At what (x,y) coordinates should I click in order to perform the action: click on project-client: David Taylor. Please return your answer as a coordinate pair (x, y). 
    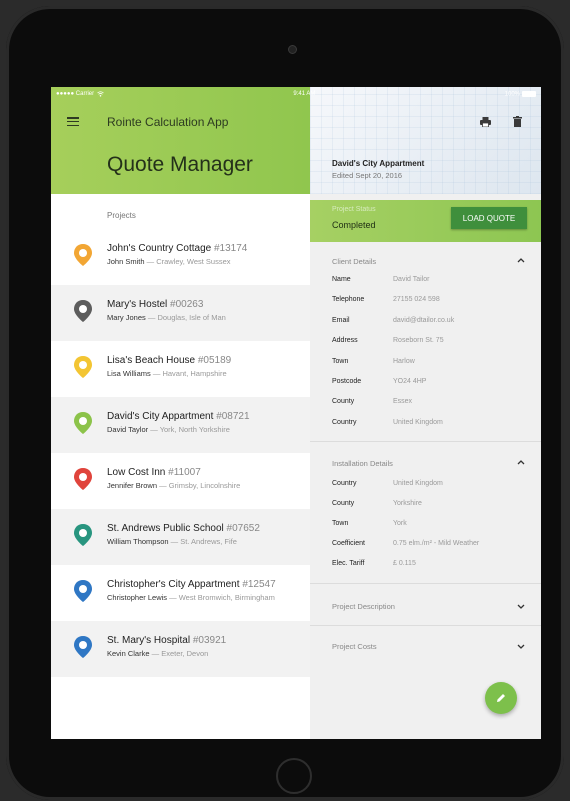
    Looking at the image, I should click on (128, 429).